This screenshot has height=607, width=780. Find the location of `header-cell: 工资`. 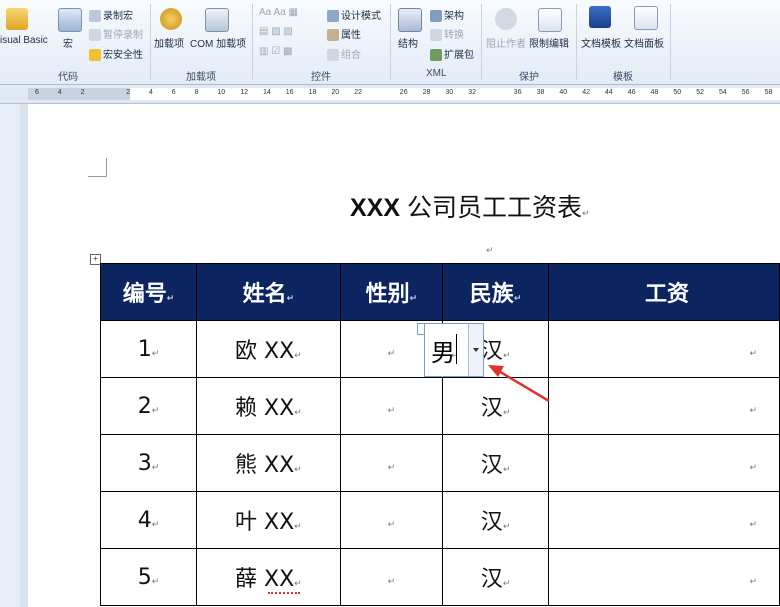

header-cell: 工资 is located at coordinates (663, 292).